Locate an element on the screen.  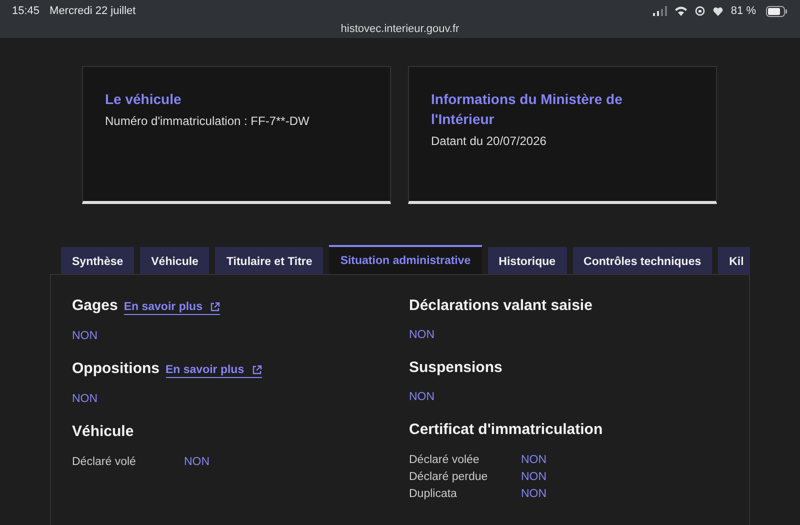
battery-percent: 81 % is located at coordinates (743, 11).